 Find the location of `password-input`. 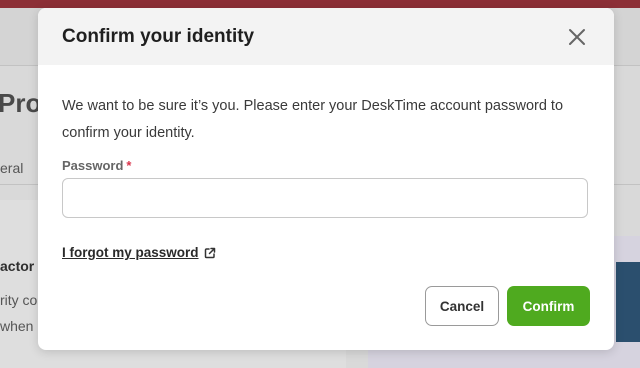

password-input is located at coordinates (325, 198).